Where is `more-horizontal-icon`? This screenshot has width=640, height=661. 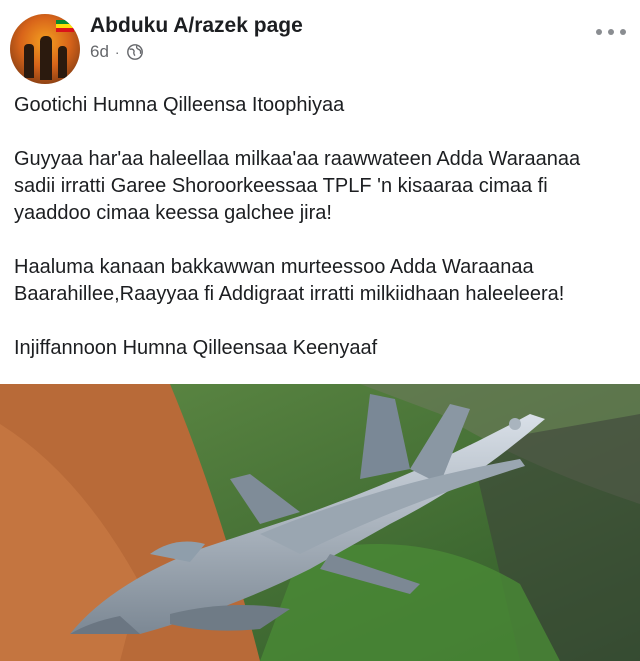
more-horizontal-icon is located at coordinates (599, 32).